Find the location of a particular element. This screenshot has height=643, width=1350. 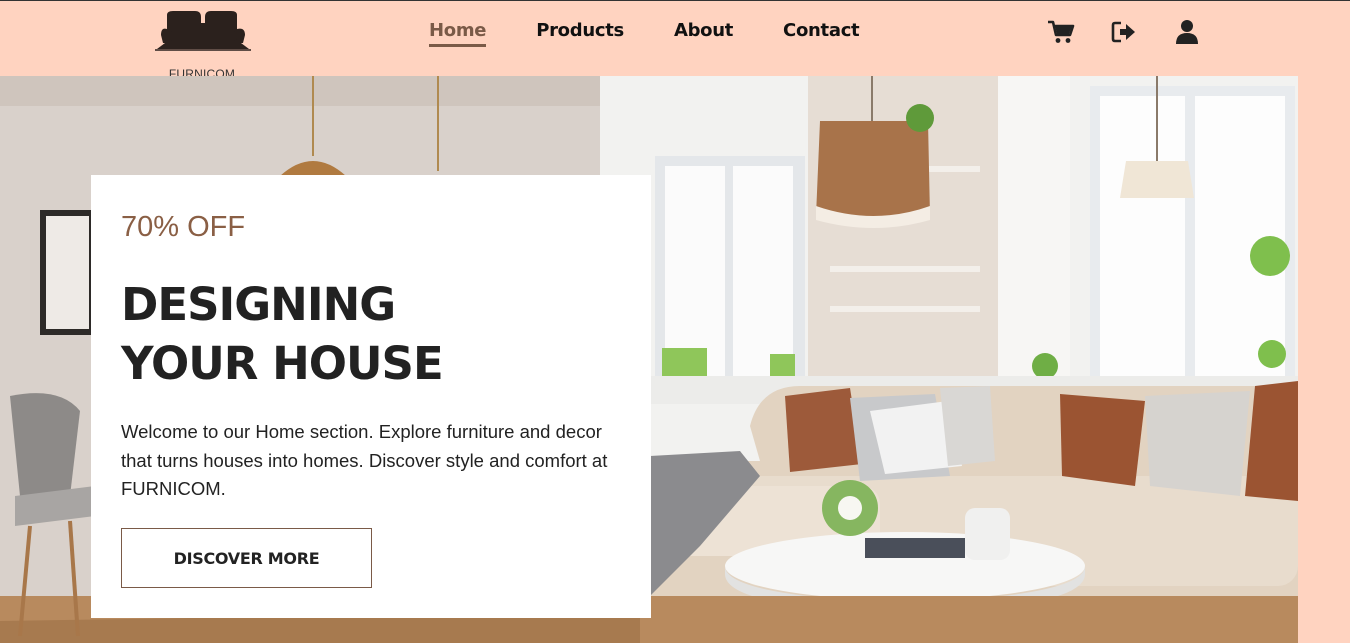

logout-icon is located at coordinates (1124, 32).